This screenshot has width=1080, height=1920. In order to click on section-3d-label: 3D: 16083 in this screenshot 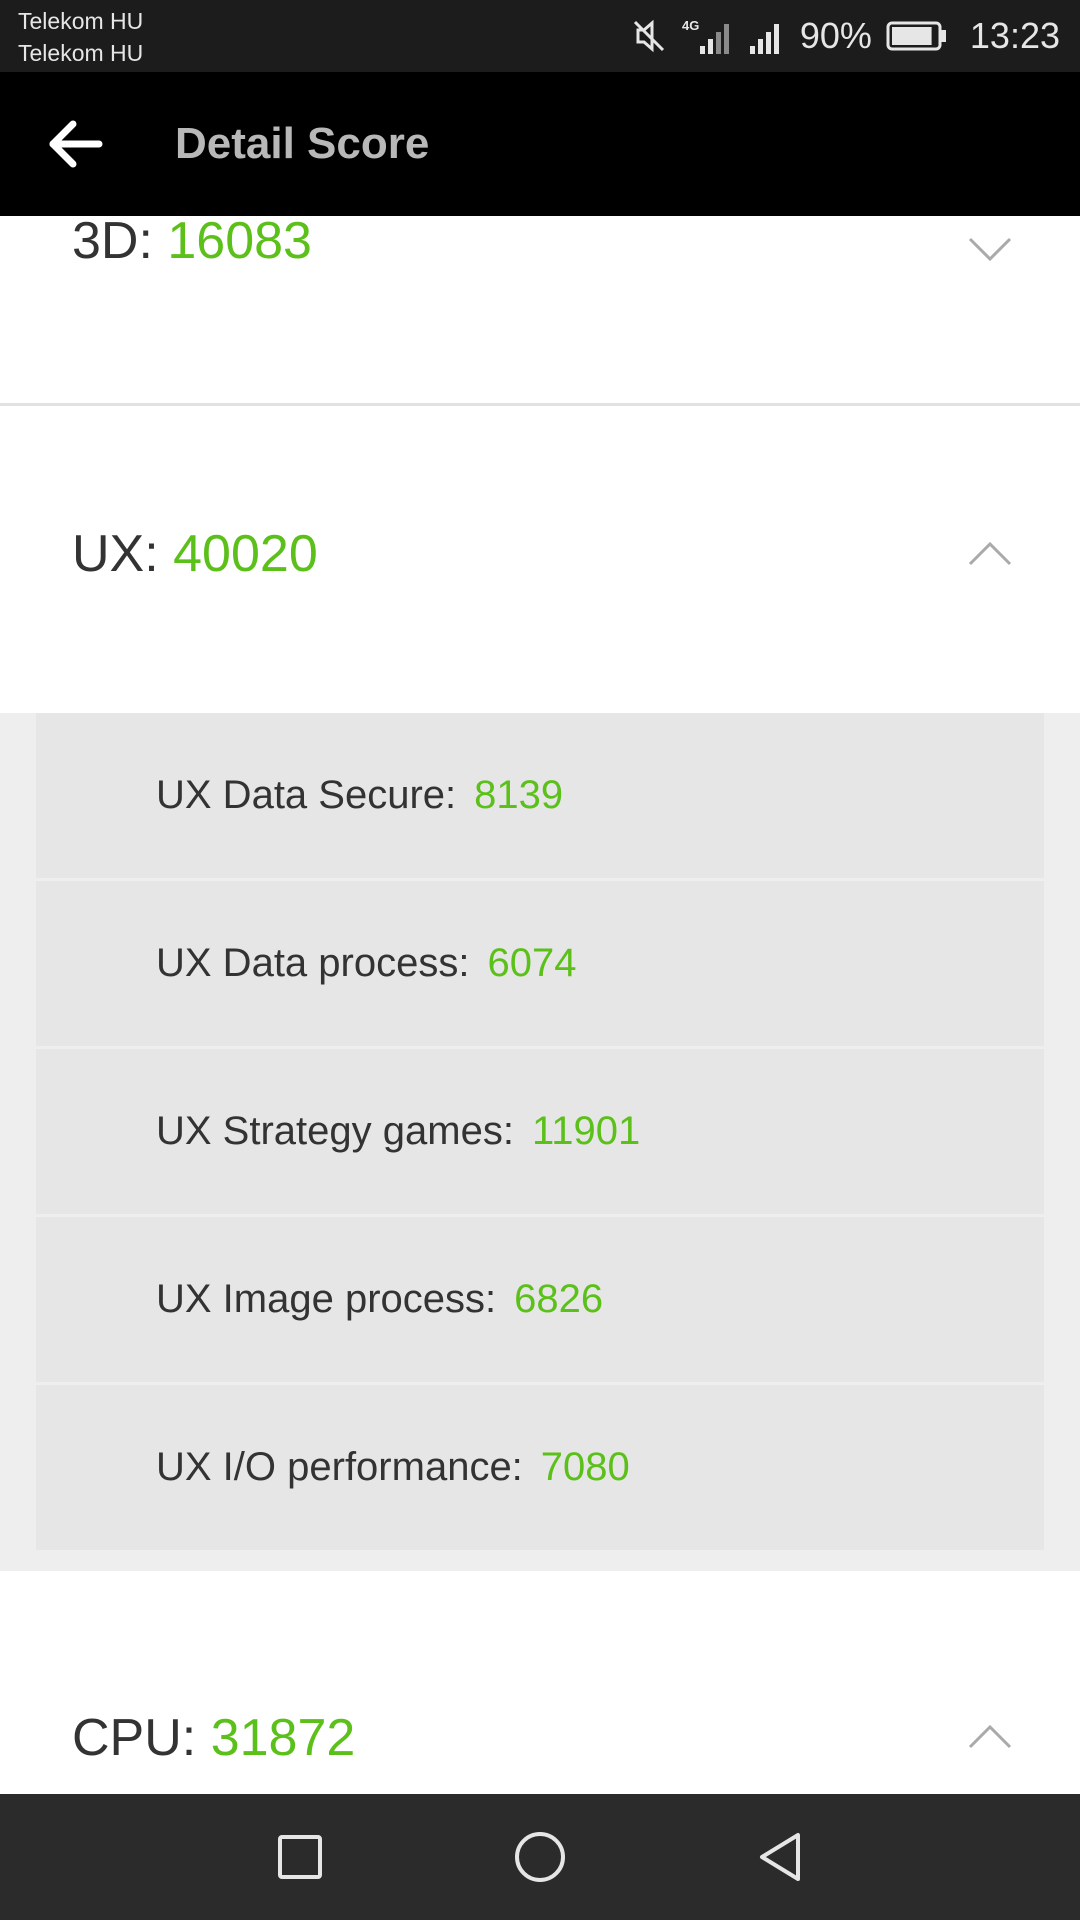, I will do `click(192, 243)`.